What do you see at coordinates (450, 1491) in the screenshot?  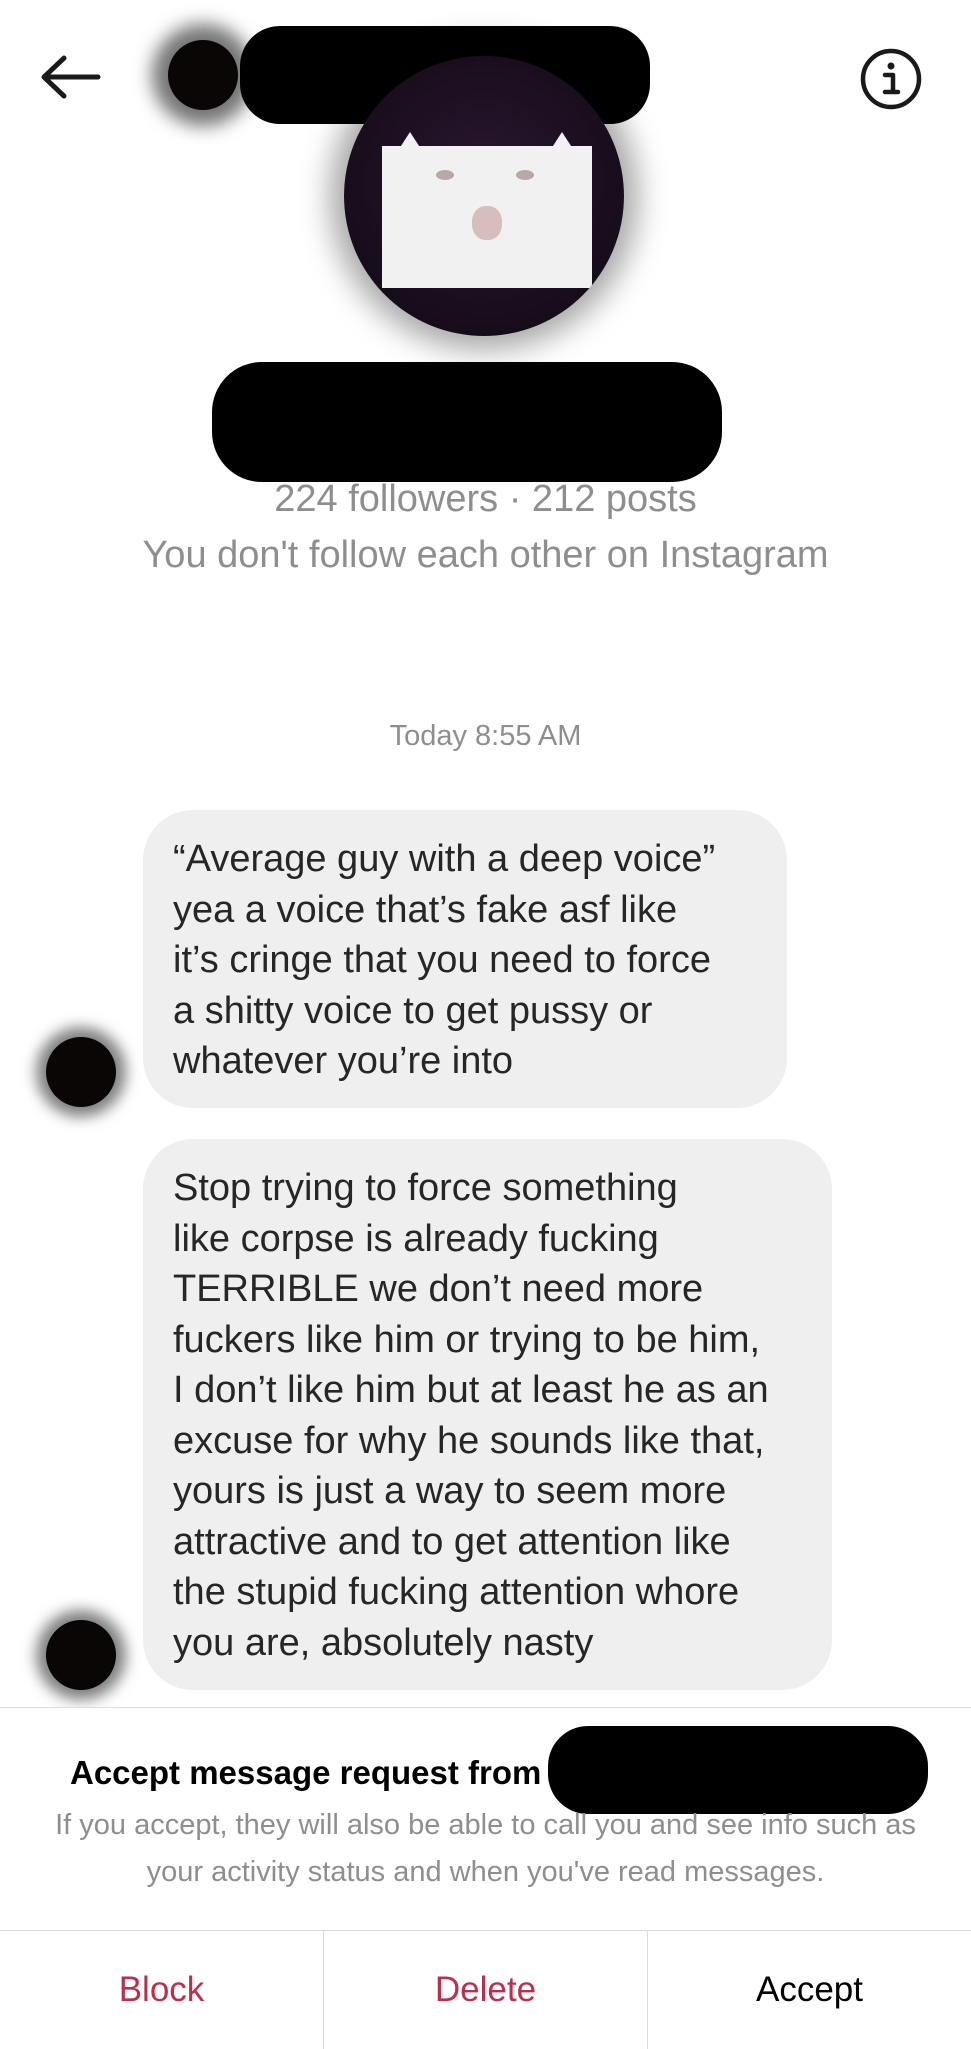 I see `message-line: yours is just a way to seem more` at bounding box center [450, 1491].